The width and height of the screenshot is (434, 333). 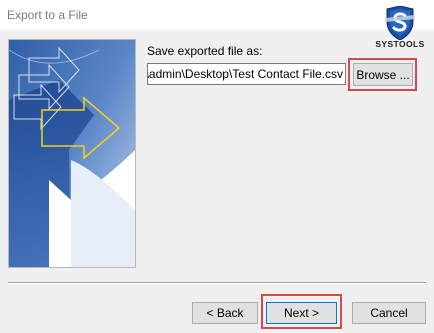 What do you see at coordinates (246, 74) in the screenshot?
I see `file-path-input: :\admin\Desktop\Test Contact File.csv` at bounding box center [246, 74].